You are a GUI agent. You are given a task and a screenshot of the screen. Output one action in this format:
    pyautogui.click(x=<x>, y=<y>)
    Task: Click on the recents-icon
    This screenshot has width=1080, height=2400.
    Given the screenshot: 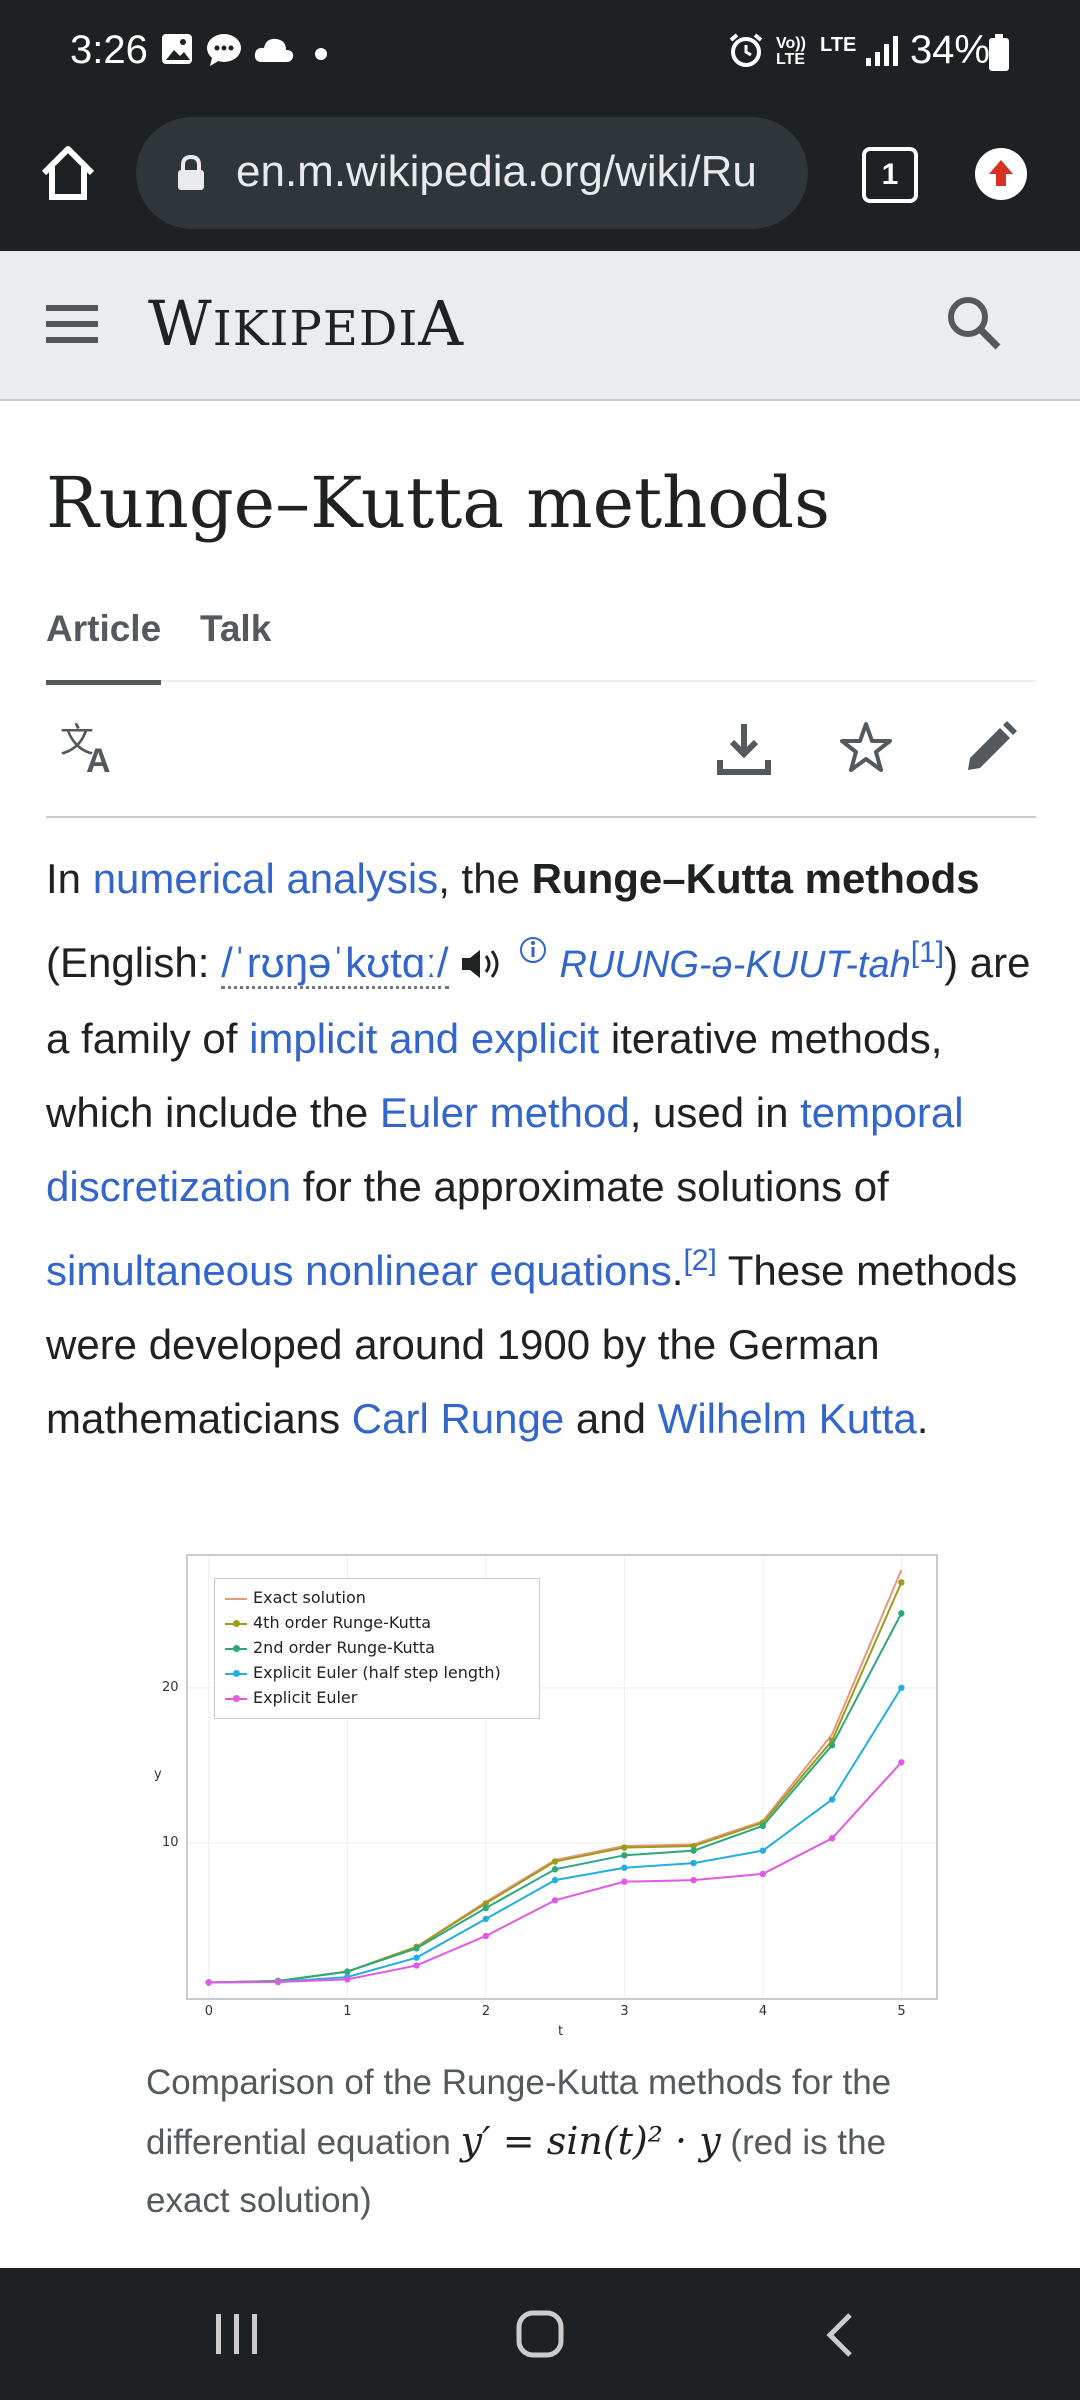 What is the action you would take?
    pyautogui.click(x=237, y=2334)
    